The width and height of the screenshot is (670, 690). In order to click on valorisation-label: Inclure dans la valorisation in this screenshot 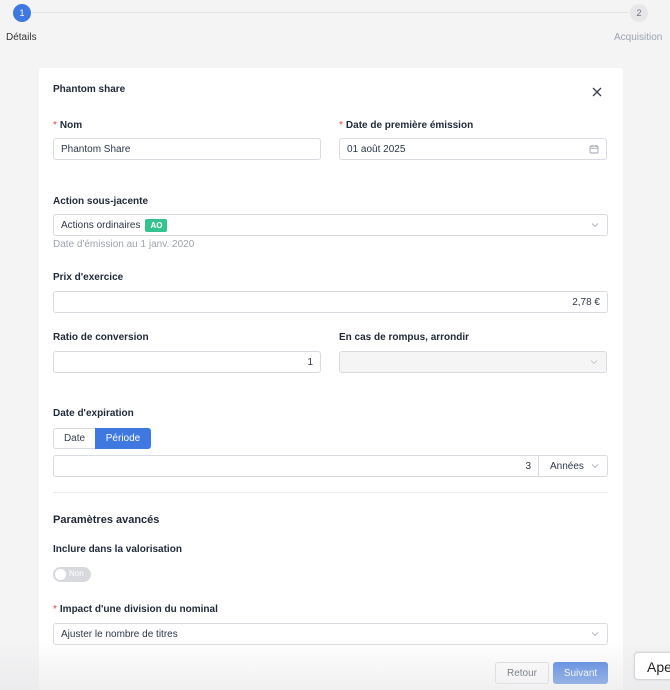, I will do `click(117, 549)`.